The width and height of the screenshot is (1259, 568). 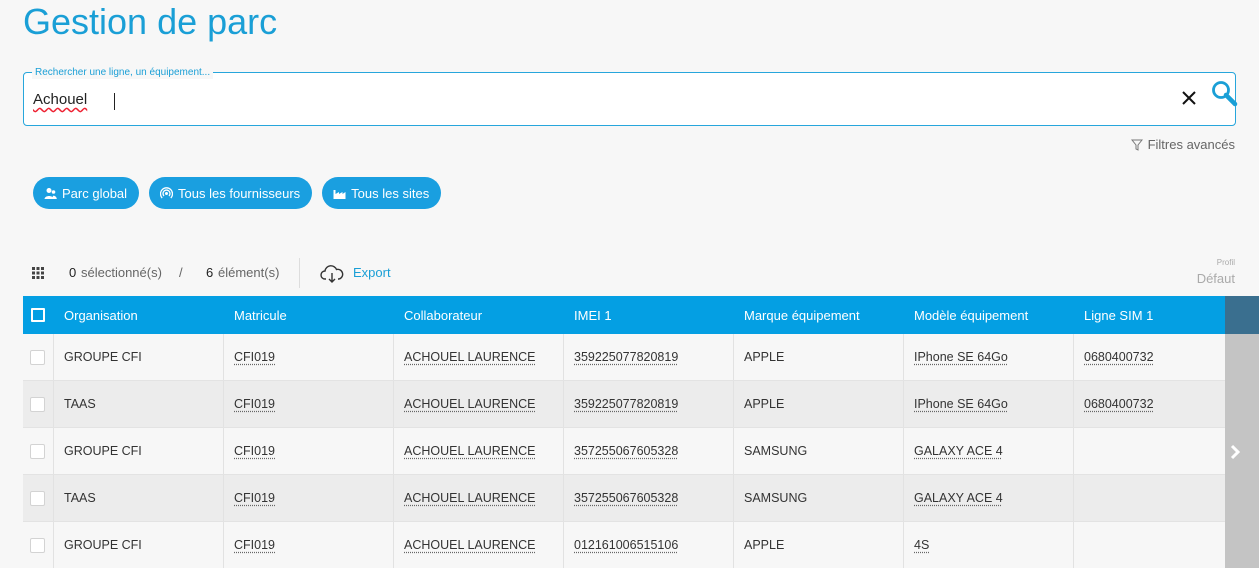 I want to click on column-header-matricule: Matricule, so click(x=260, y=315).